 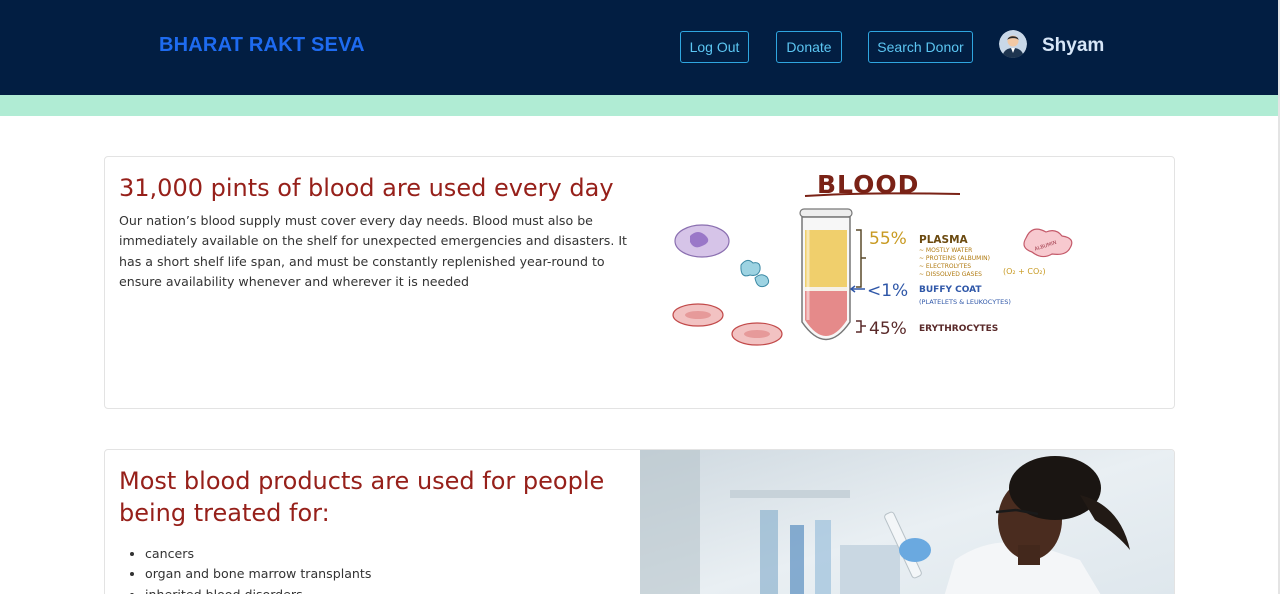 What do you see at coordinates (887, 291) in the screenshot?
I see `buffy-percent: <1%` at bounding box center [887, 291].